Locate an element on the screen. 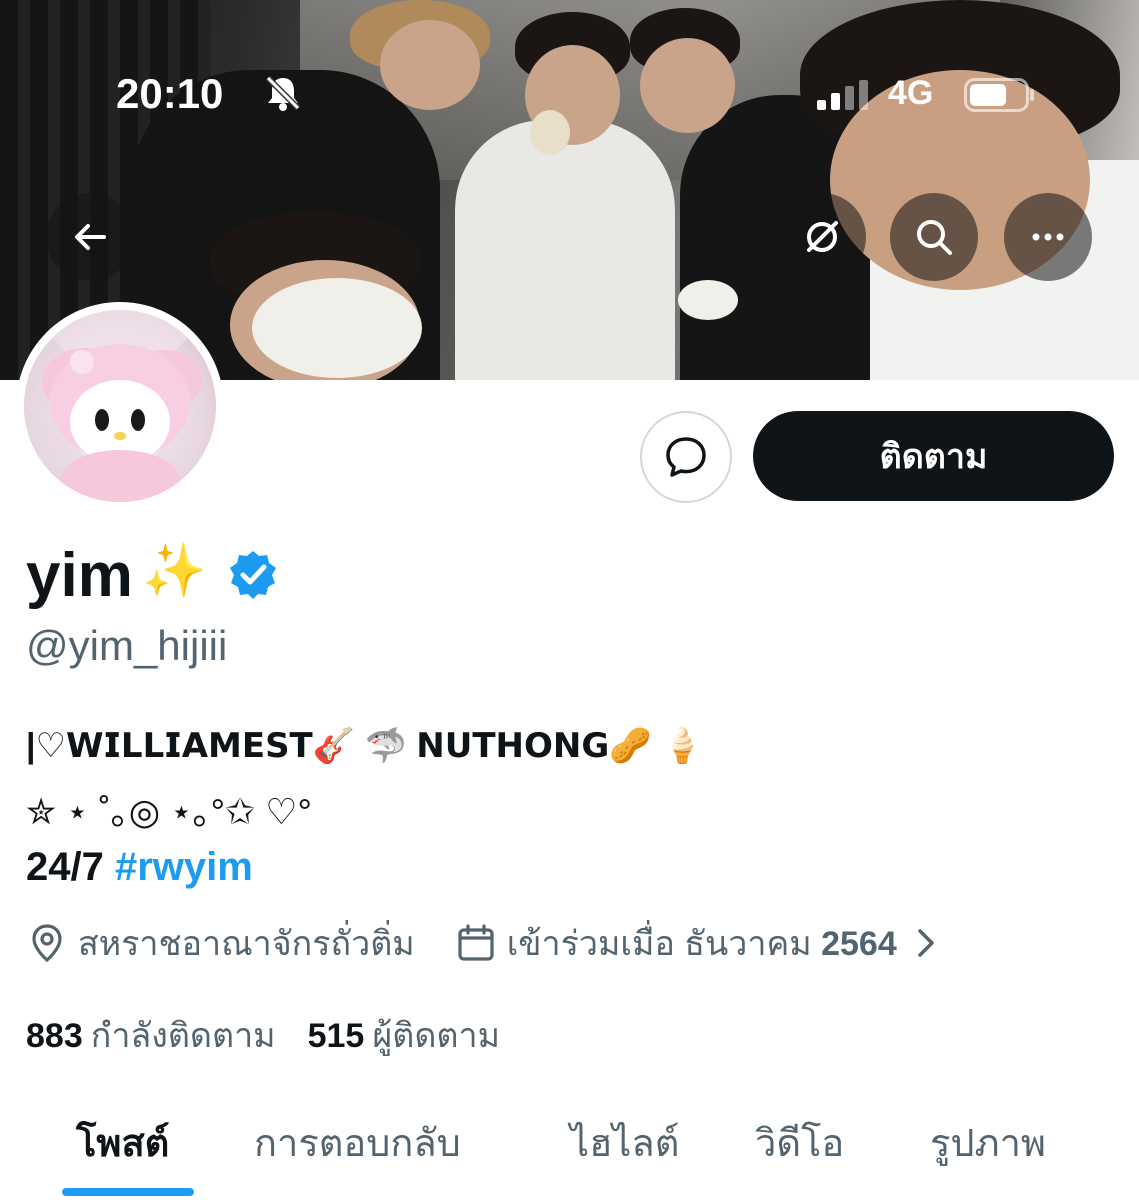 Image resolution: width=1139 pixels, height=1200 pixels. avatar-melody-illustration is located at coordinates (120, 406).